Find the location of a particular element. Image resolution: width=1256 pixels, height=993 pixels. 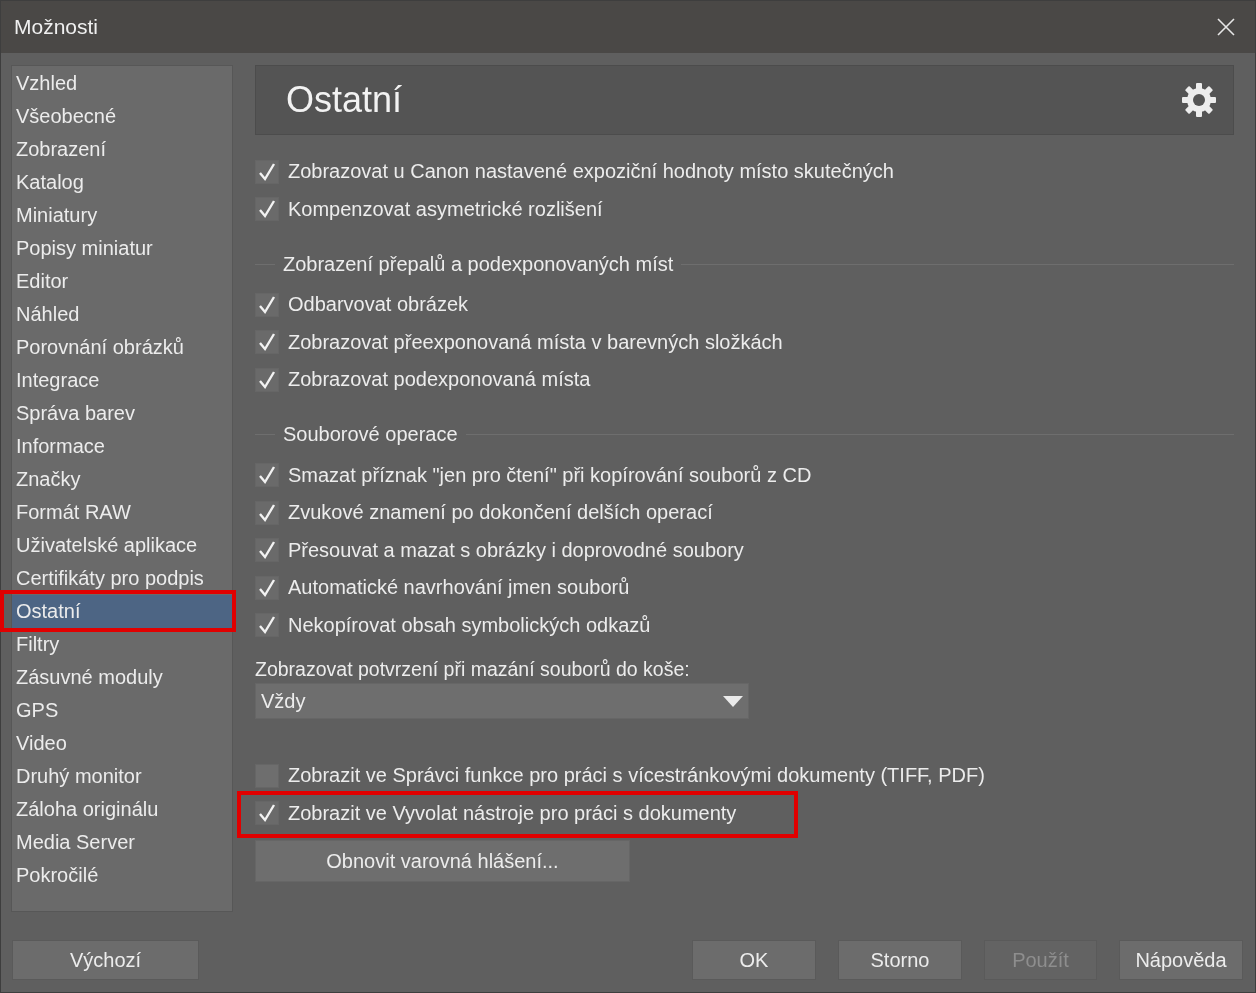

checkbox-label: Kompenzovat asymetrické rozlišení is located at coordinates (445, 209).